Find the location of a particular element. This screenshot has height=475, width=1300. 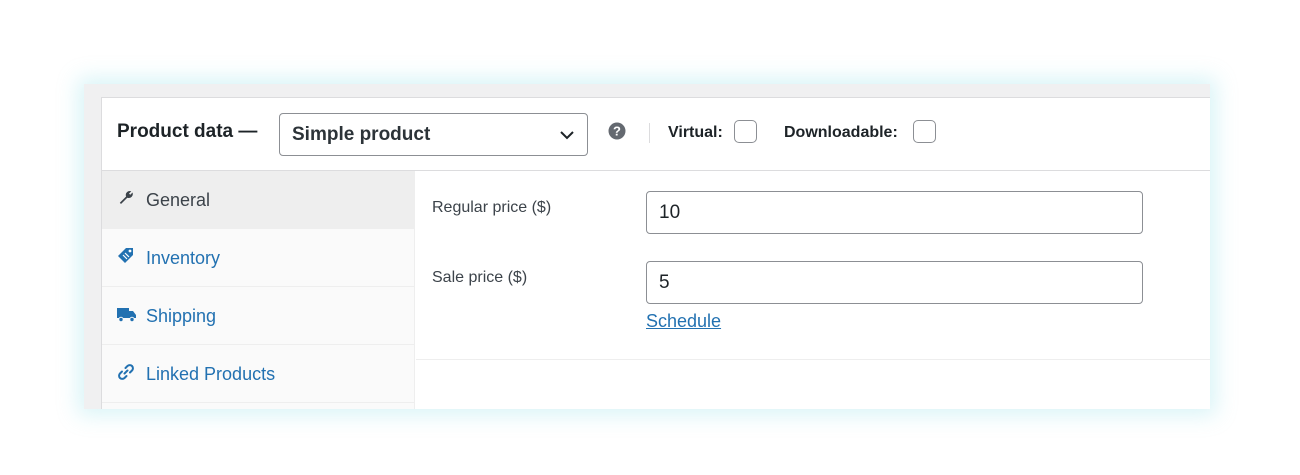

tab-general-label: General is located at coordinates (178, 200).